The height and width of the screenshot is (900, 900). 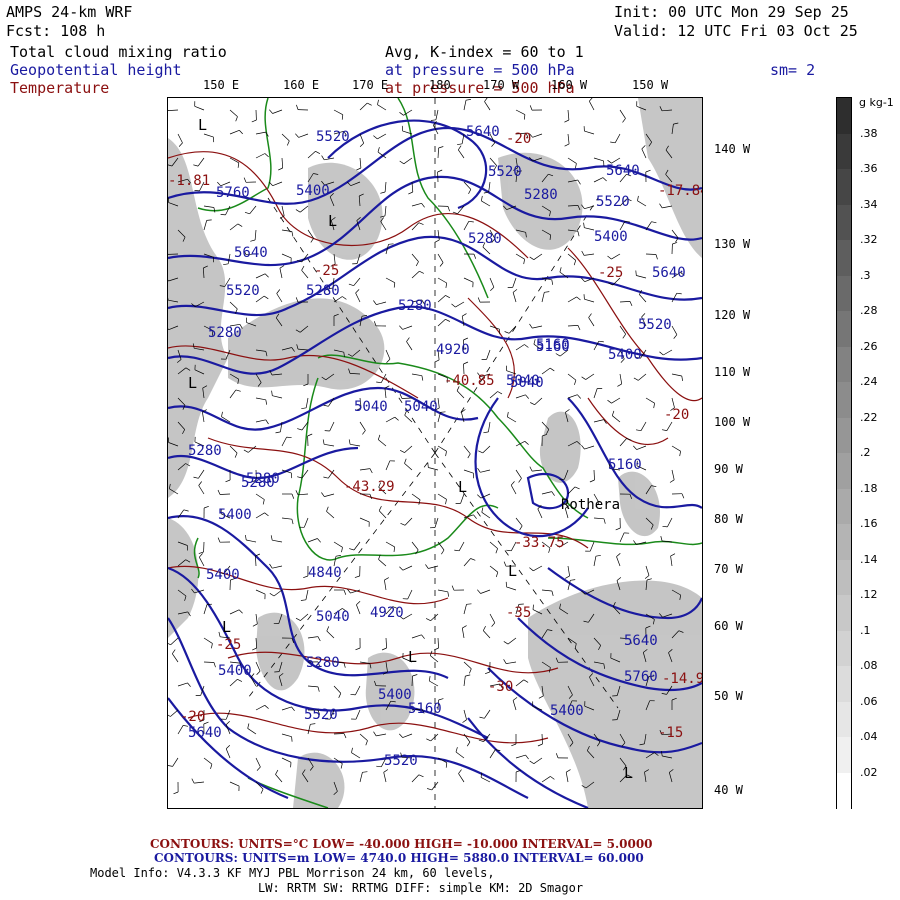 What do you see at coordinates (421, 407) in the screenshot?
I see `height-label: 5040` at bounding box center [421, 407].